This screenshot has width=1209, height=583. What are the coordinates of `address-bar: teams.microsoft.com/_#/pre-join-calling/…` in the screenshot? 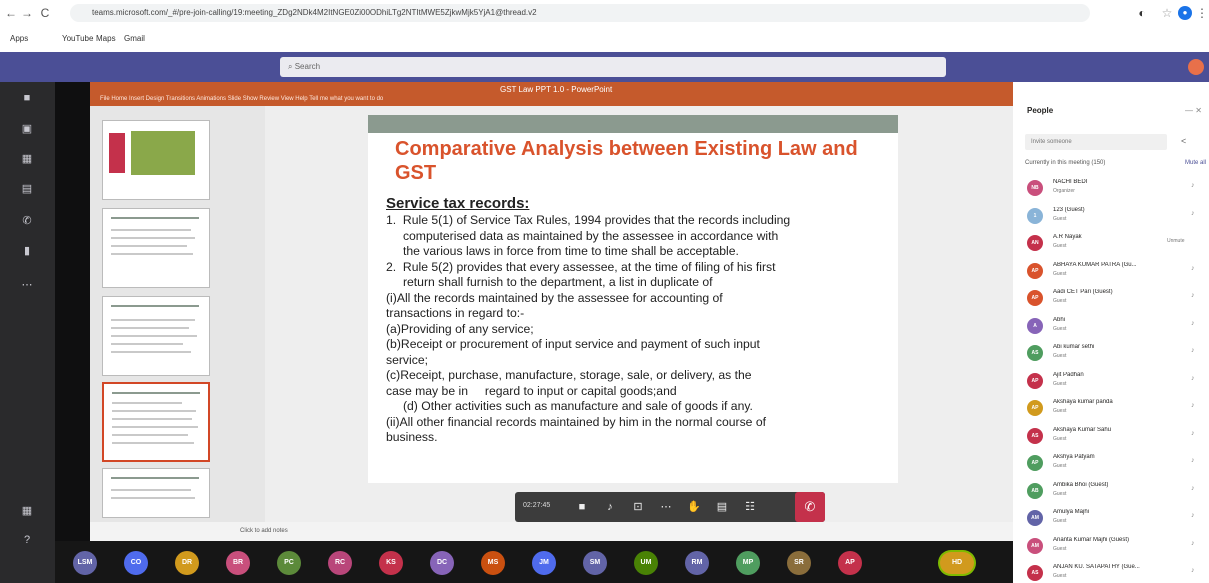 It's located at (580, 13).